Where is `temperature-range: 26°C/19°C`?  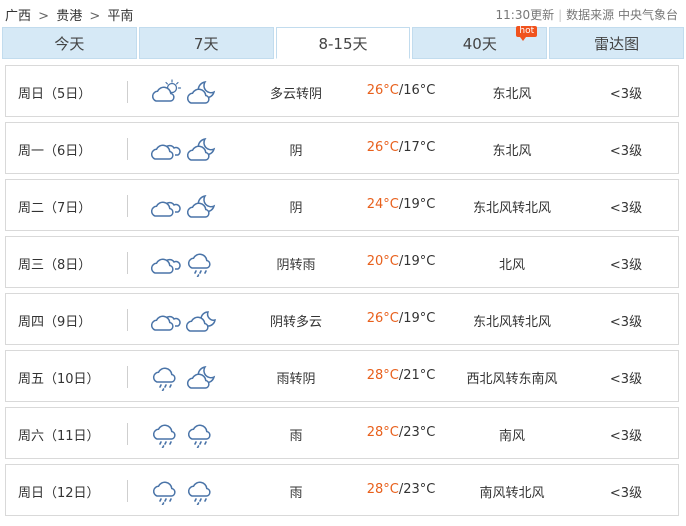 temperature-range: 26°C/19°C is located at coordinates (401, 318).